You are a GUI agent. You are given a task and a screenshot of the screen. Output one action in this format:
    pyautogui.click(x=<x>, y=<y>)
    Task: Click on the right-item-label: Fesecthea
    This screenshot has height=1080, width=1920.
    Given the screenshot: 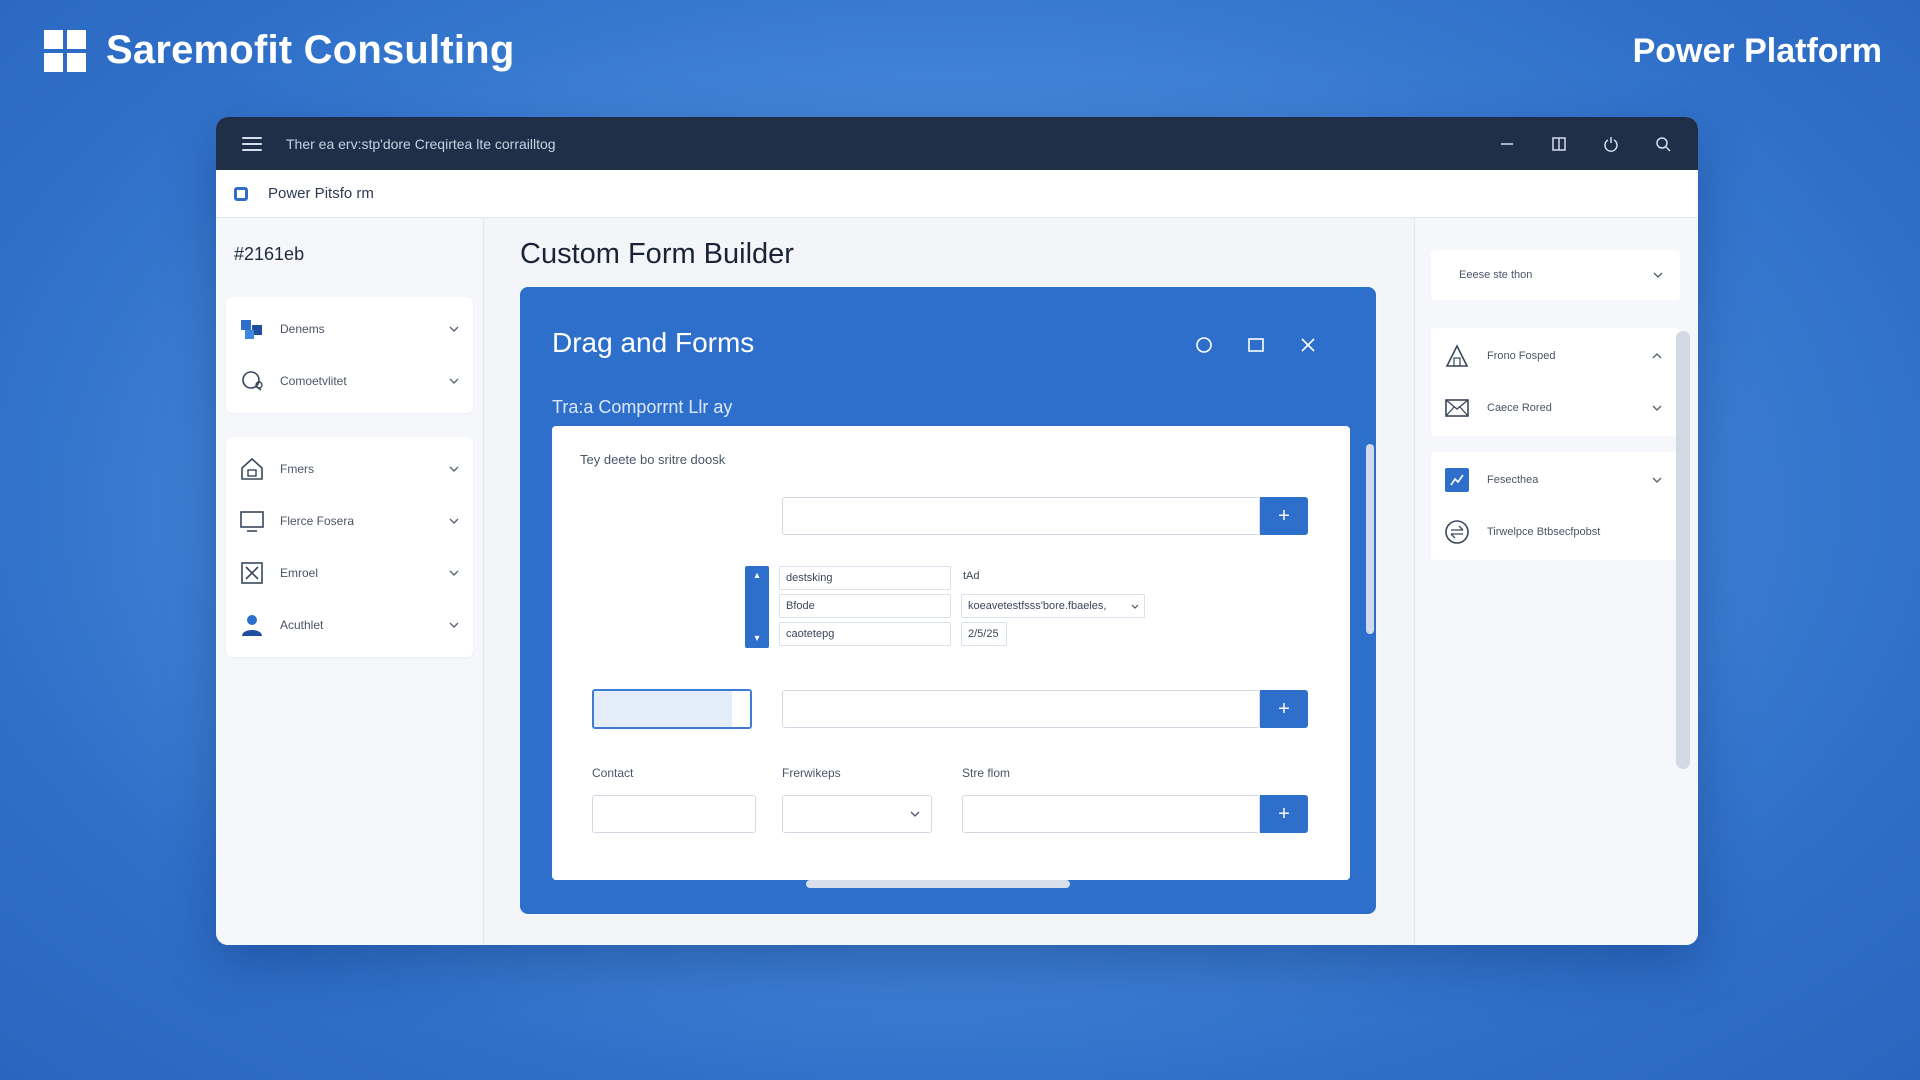 What is the action you would take?
    pyautogui.click(x=1513, y=480)
    